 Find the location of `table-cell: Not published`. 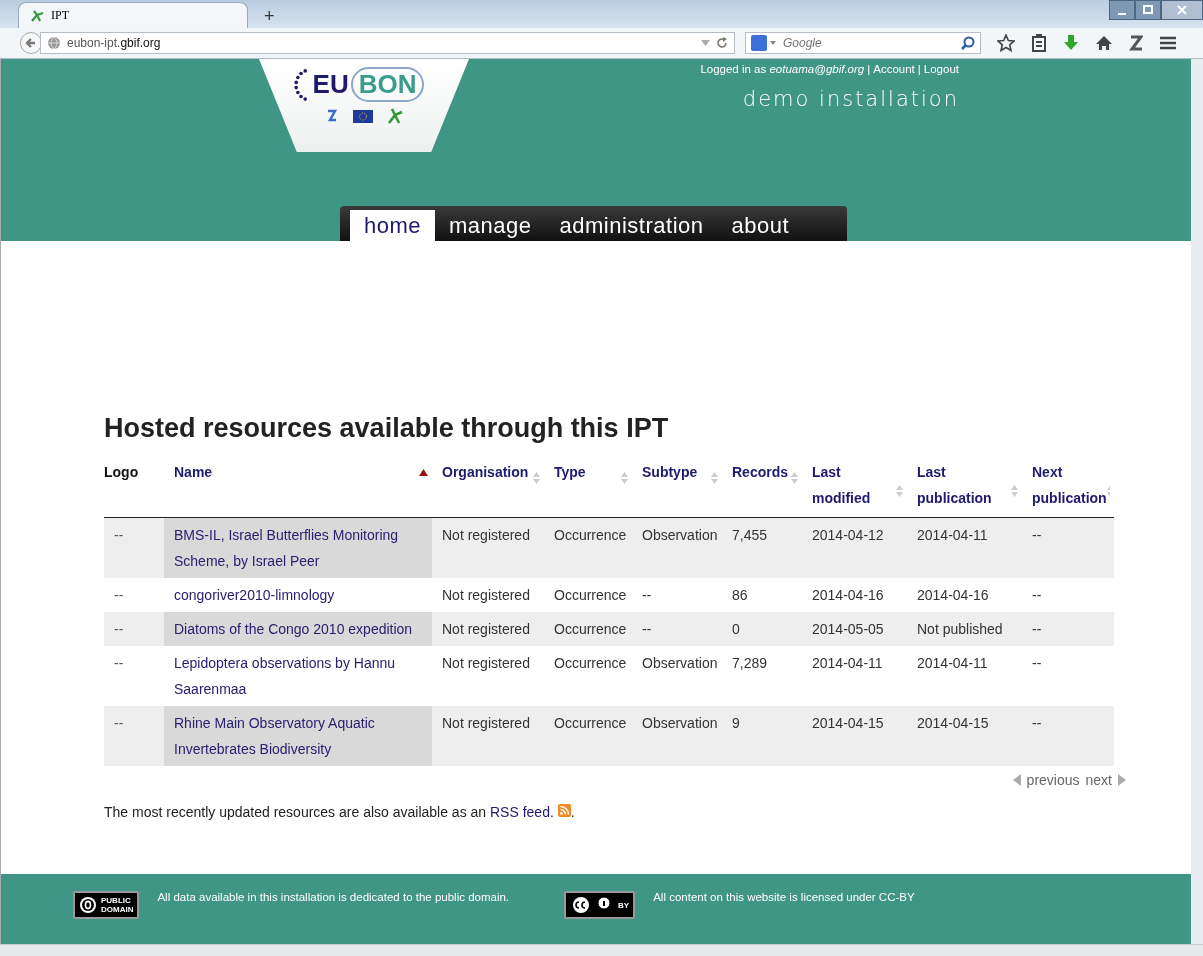

table-cell: Not published is located at coordinates (964, 629).